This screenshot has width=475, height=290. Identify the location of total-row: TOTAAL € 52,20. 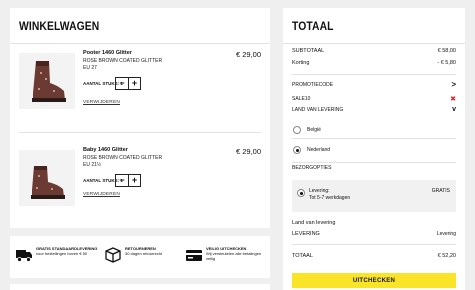
(374, 256).